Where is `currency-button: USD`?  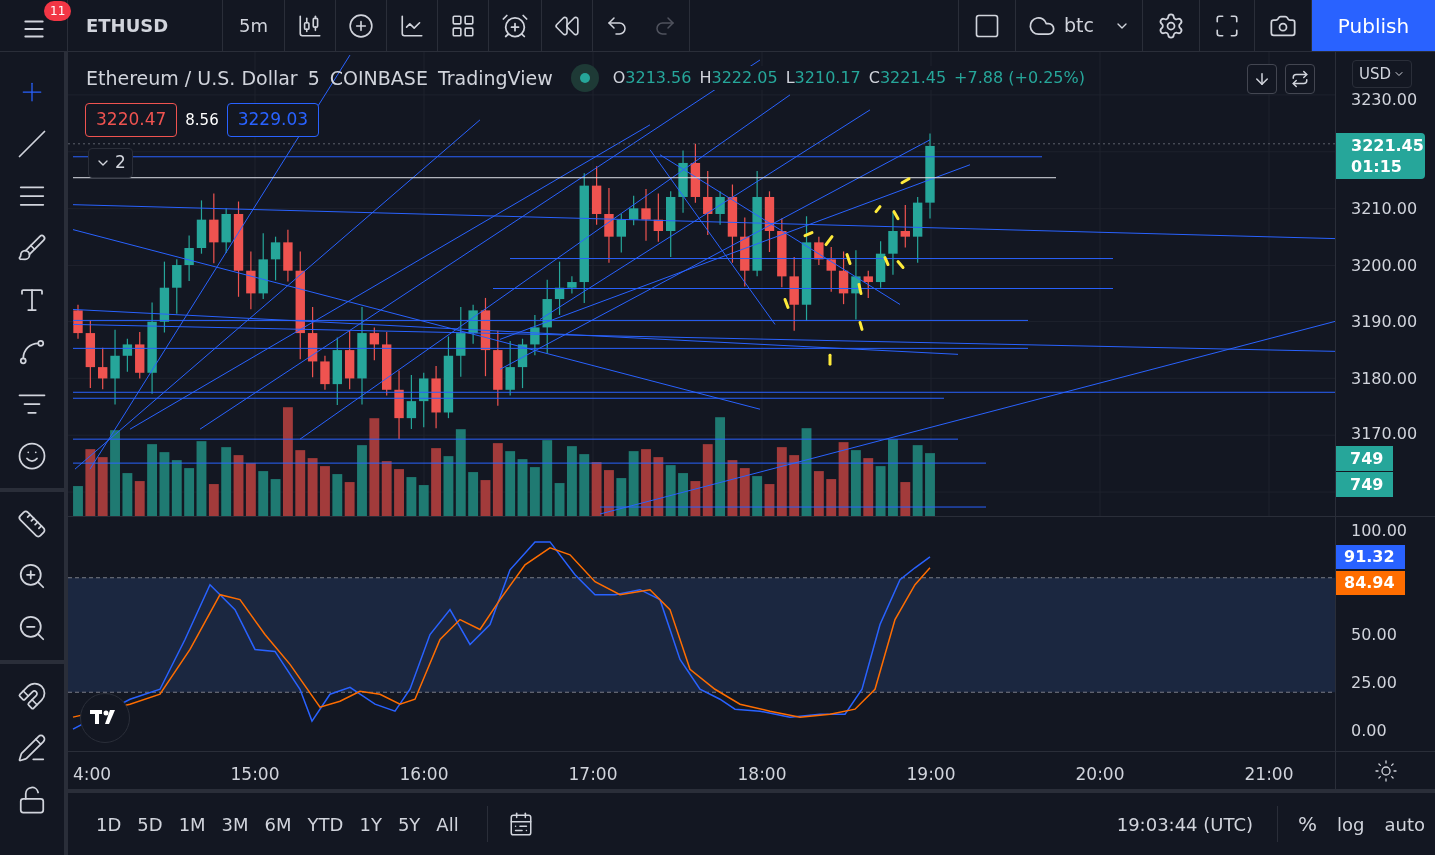 currency-button: USD is located at coordinates (1382, 74).